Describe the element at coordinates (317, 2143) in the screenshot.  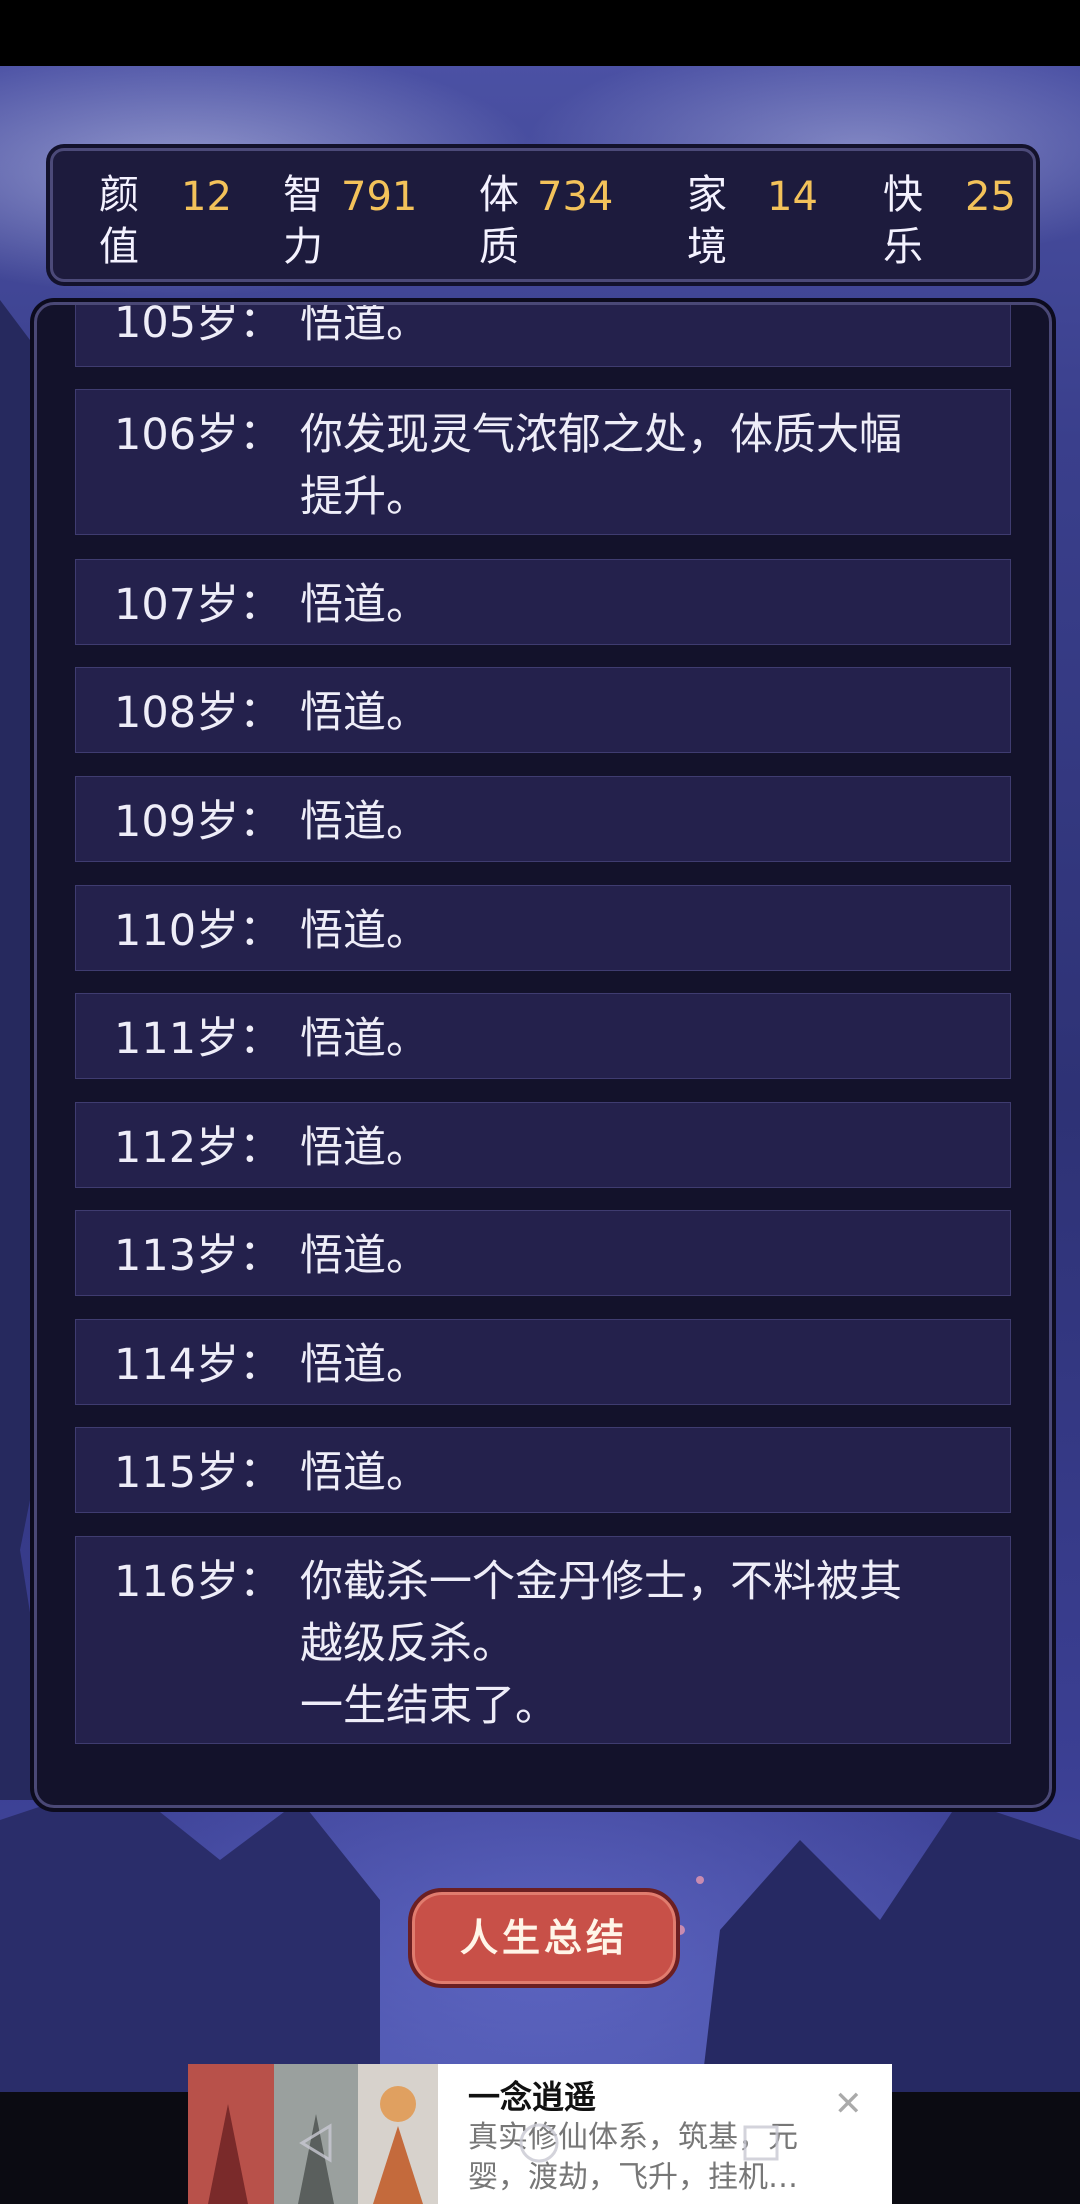
I see `back-icon` at that location.